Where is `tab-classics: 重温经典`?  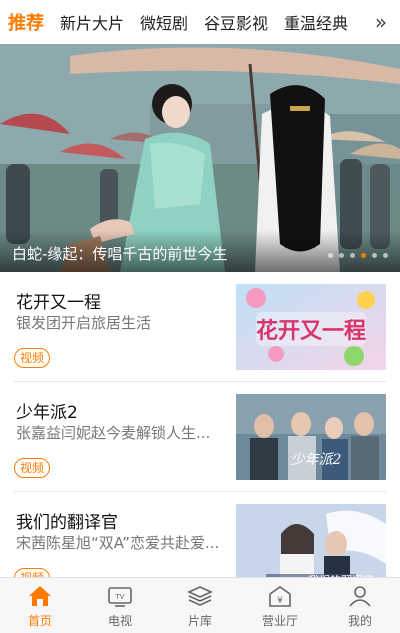
tab-classics: 重温经典 is located at coordinates (316, 22).